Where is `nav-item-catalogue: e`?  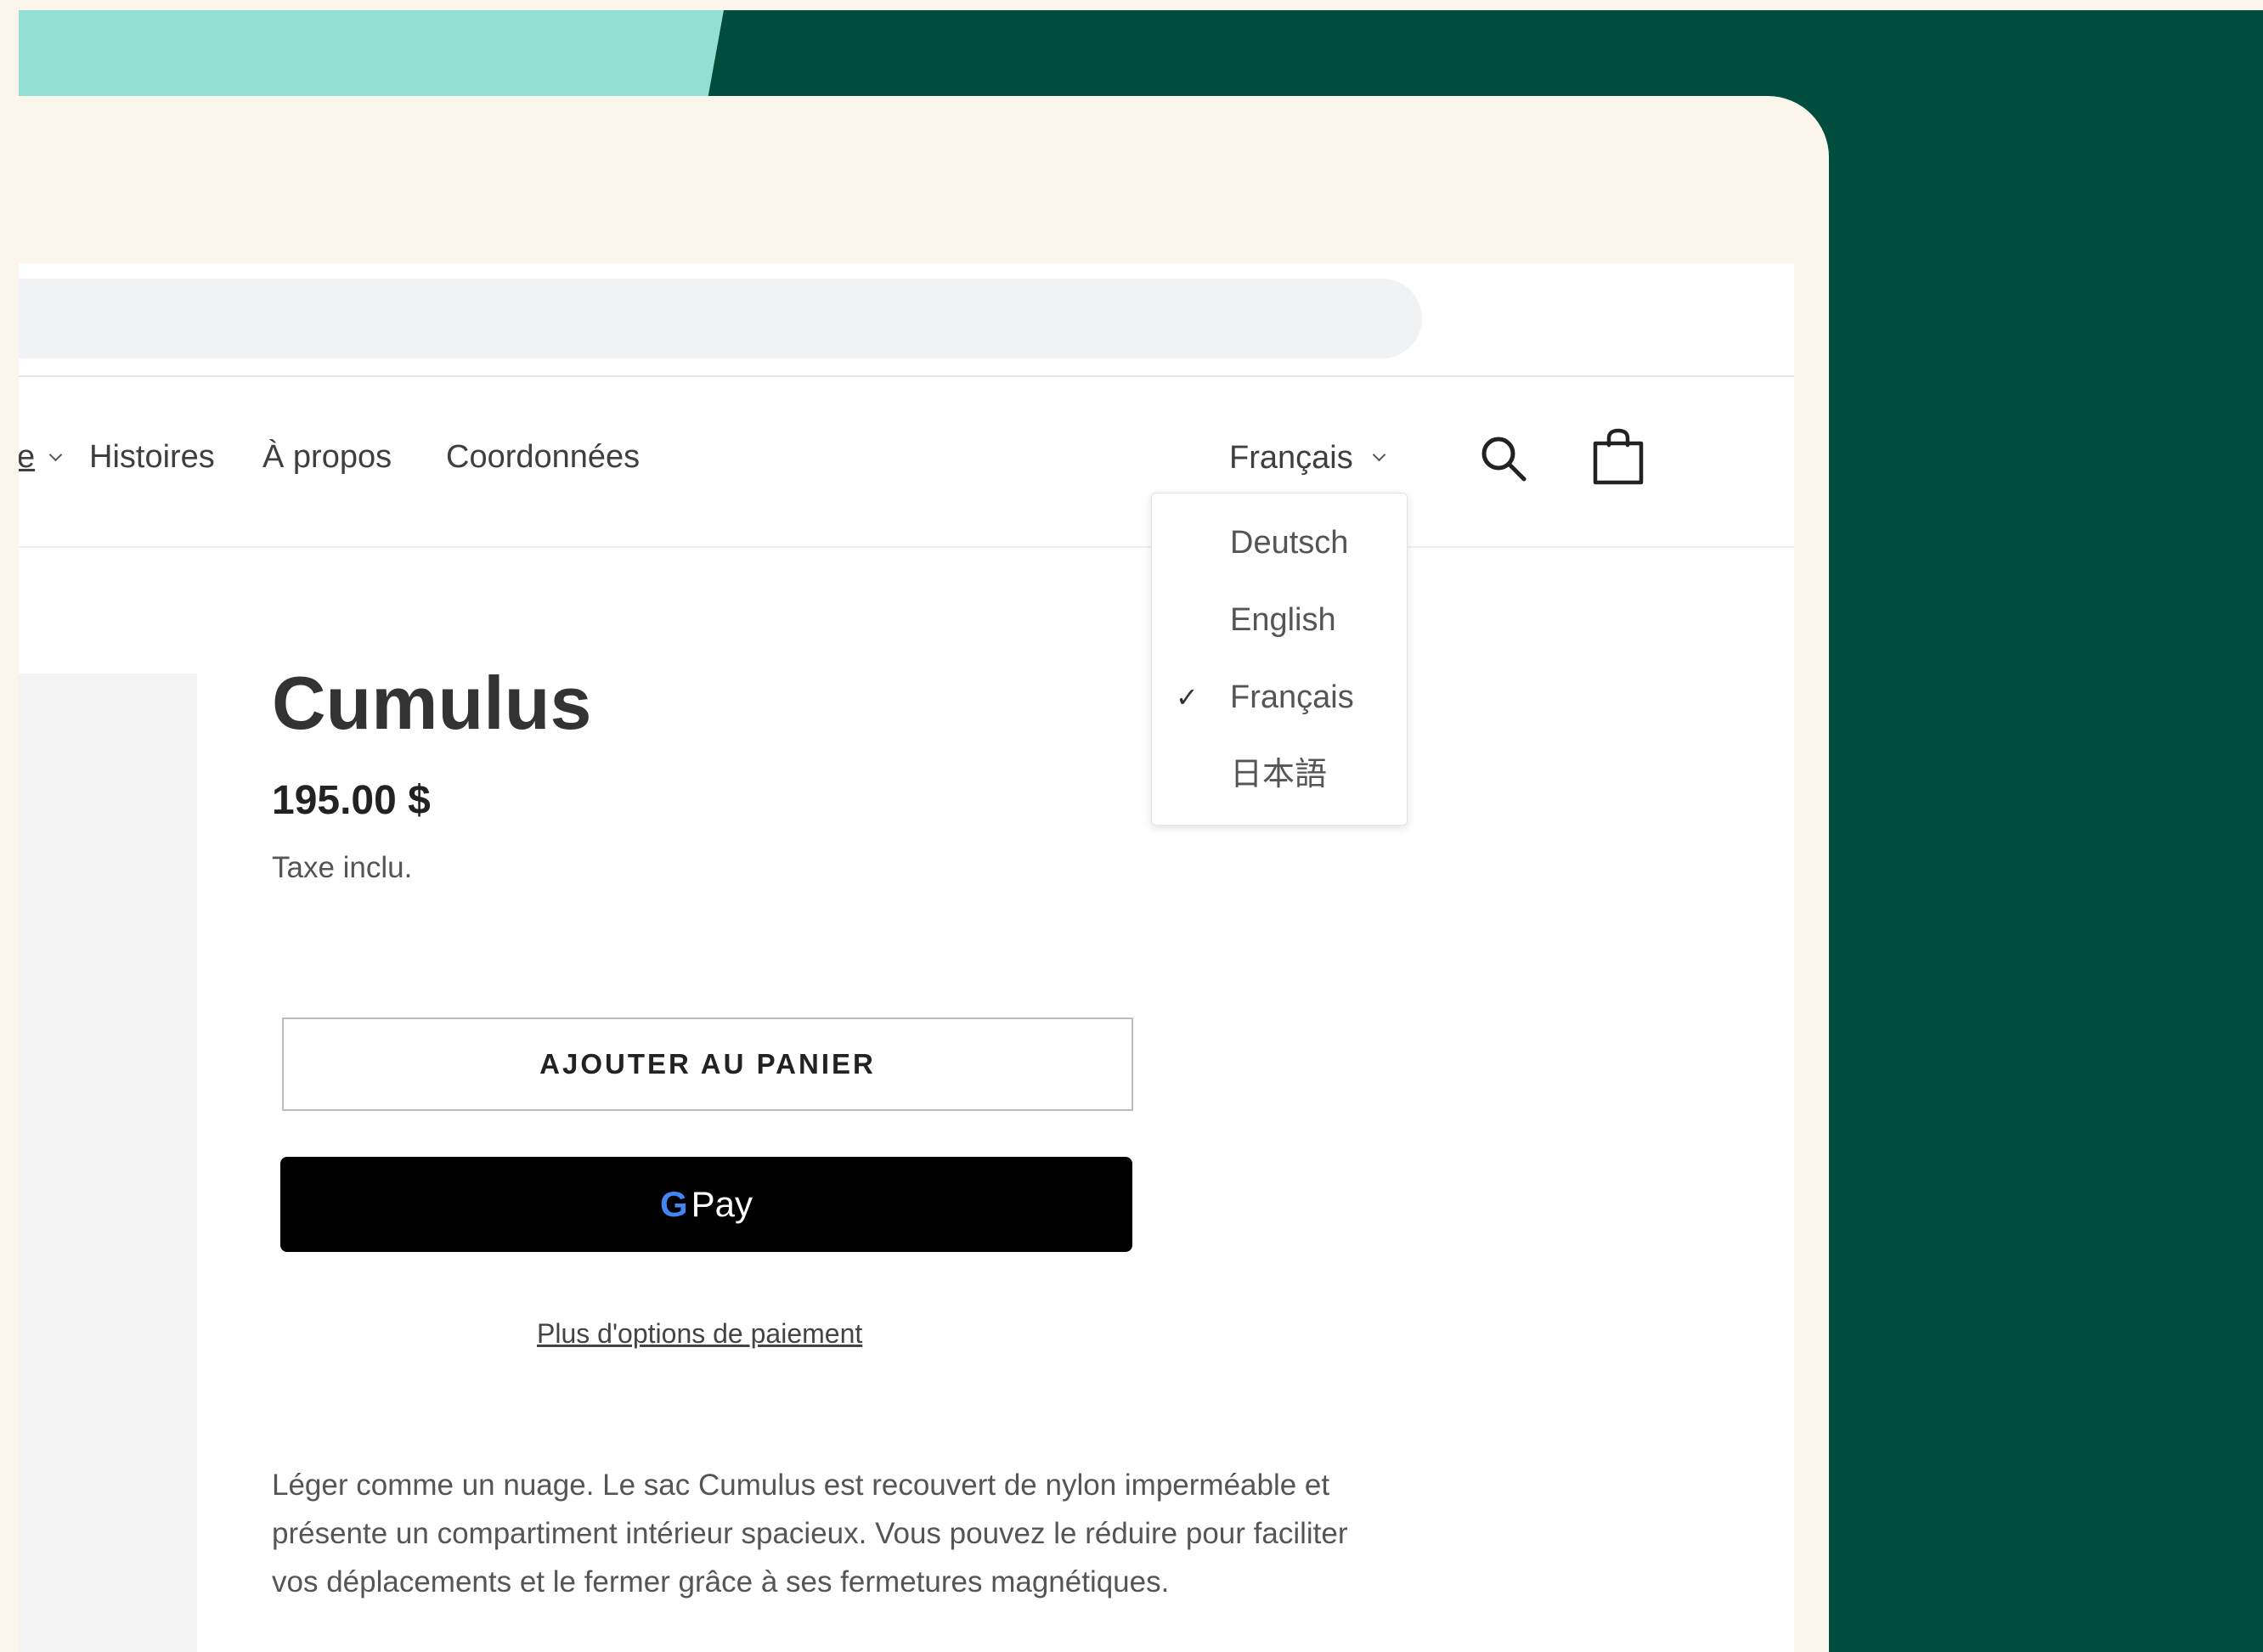
nav-item-catalogue: e is located at coordinates (27, 457).